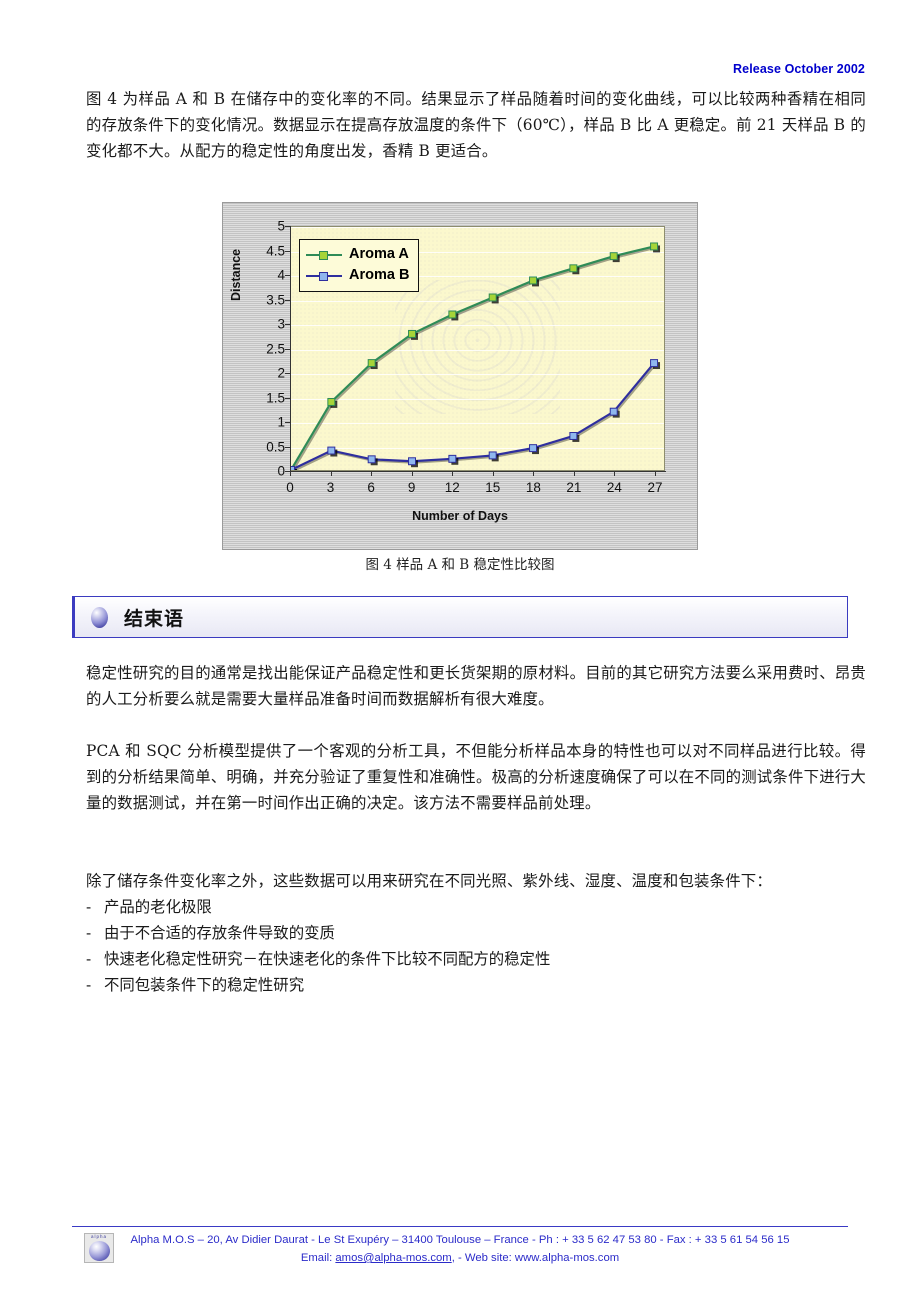  Describe the element at coordinates (476, 907) in the screenshot. I see `list-item: - 产品的老化极限` at that location.